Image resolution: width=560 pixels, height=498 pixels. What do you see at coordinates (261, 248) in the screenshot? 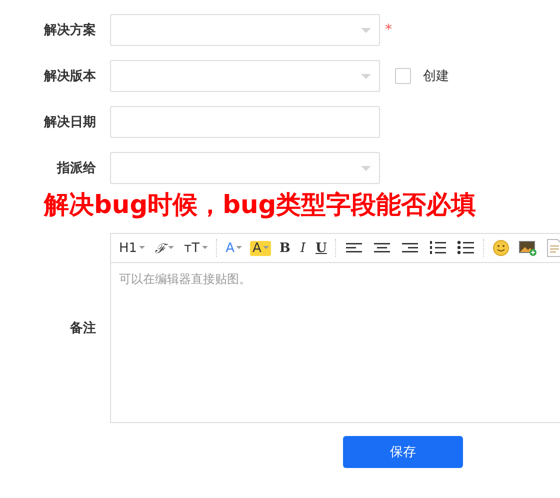
I see `highlight-button: A` at bounding box center [261, 248].